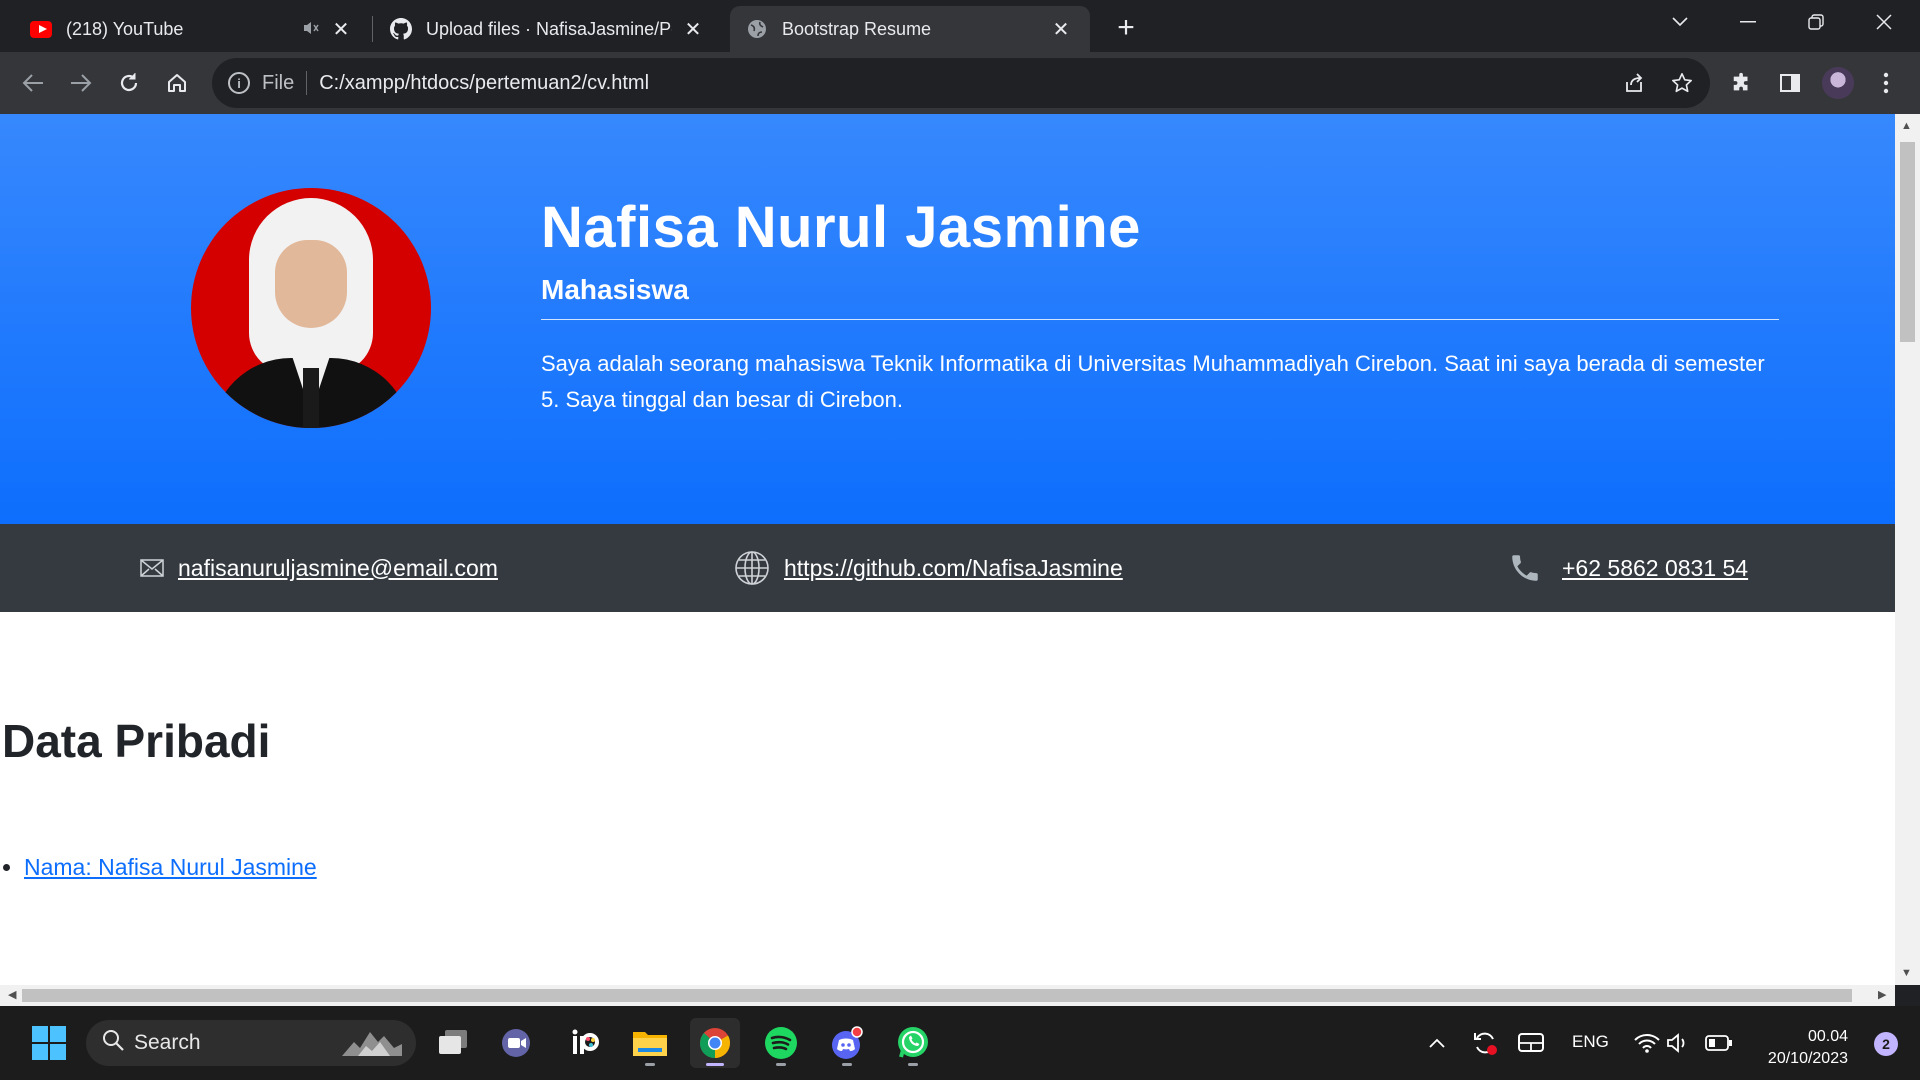 The image size is (1920, 1080). Describe the element at coordinates (1531, 1043) in the screenshot. I see `display-icon` at that location.